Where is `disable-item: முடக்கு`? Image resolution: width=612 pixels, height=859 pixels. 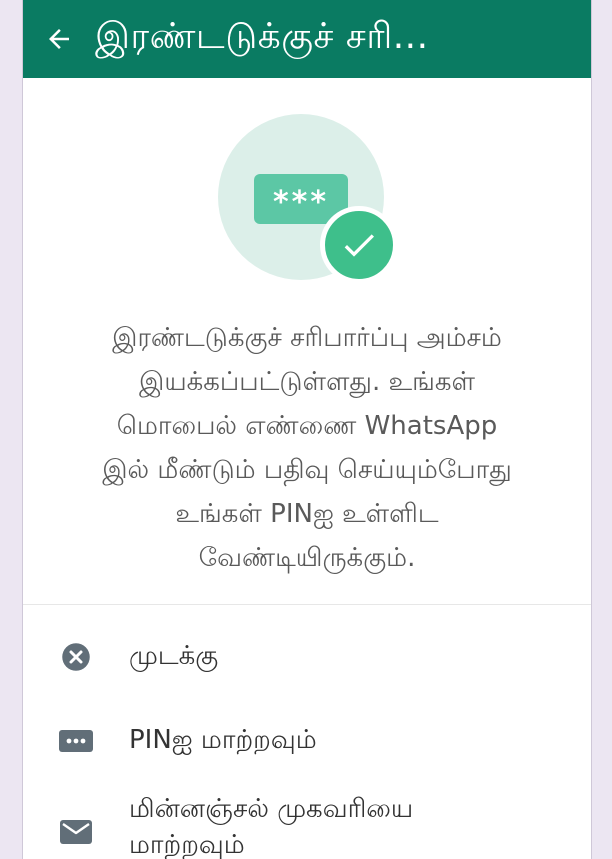 disable-item: முடக்கு is located at coordinates (307, 657).